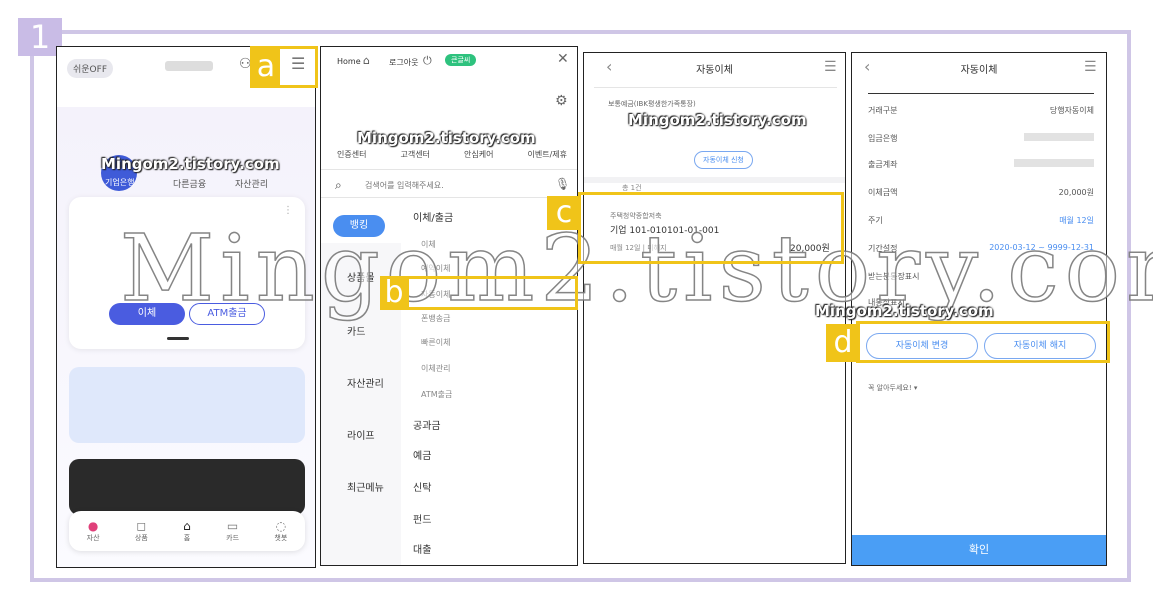 The image size is (1153, 600). What do you see at coordinates (288, 210) in the screenshot?
I see `more-icon: ⋮` at bounding box center [288, 210].